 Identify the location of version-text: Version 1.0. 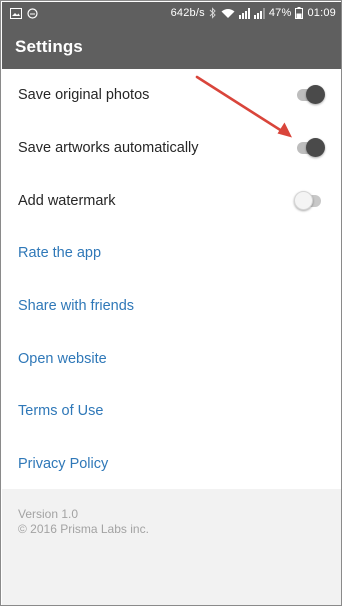
(48, 514).